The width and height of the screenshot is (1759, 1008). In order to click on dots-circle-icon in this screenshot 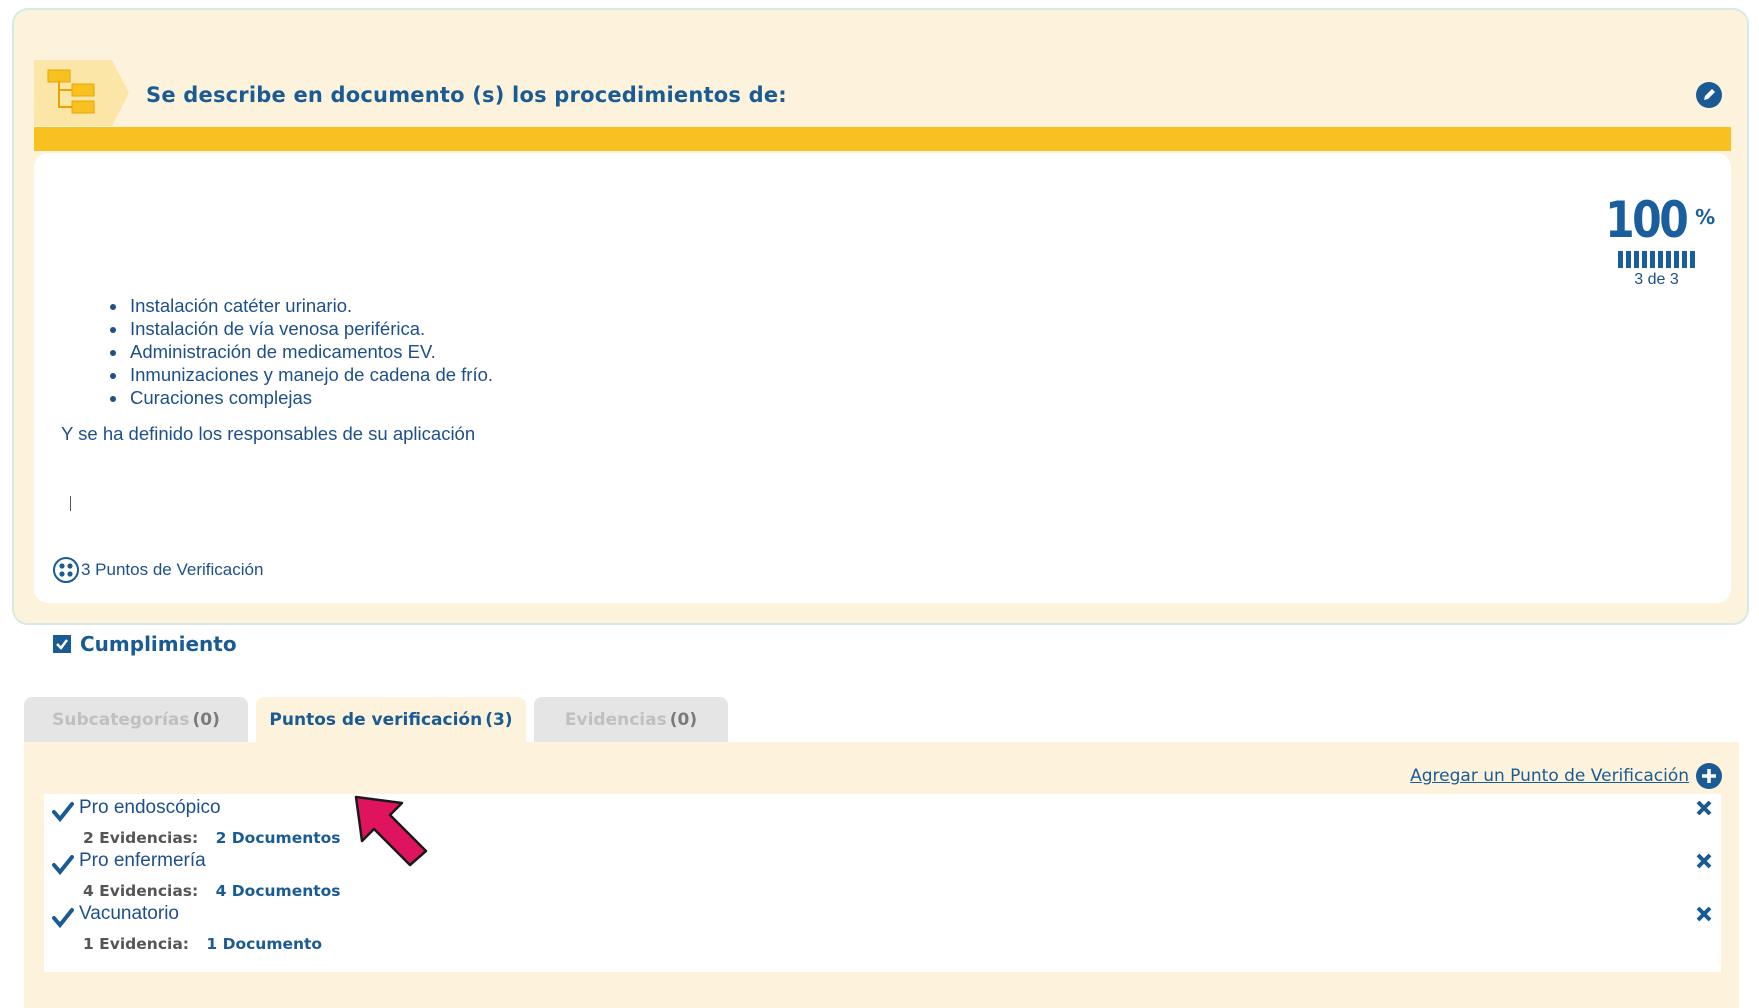, I will do `click(66, 570)`.